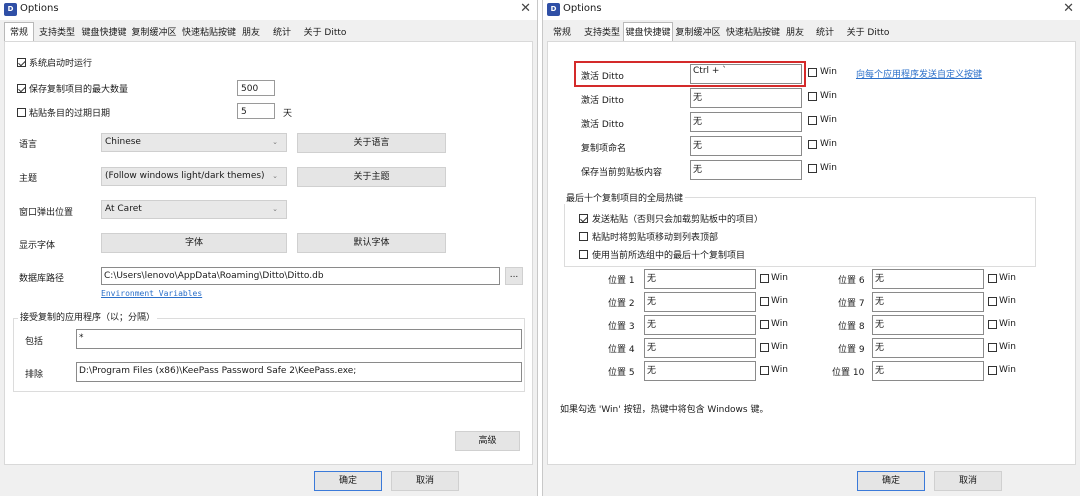 This screenshot has width=1080, height=496. I want to click on start-on-boot-checkbox, so click(21, 62).